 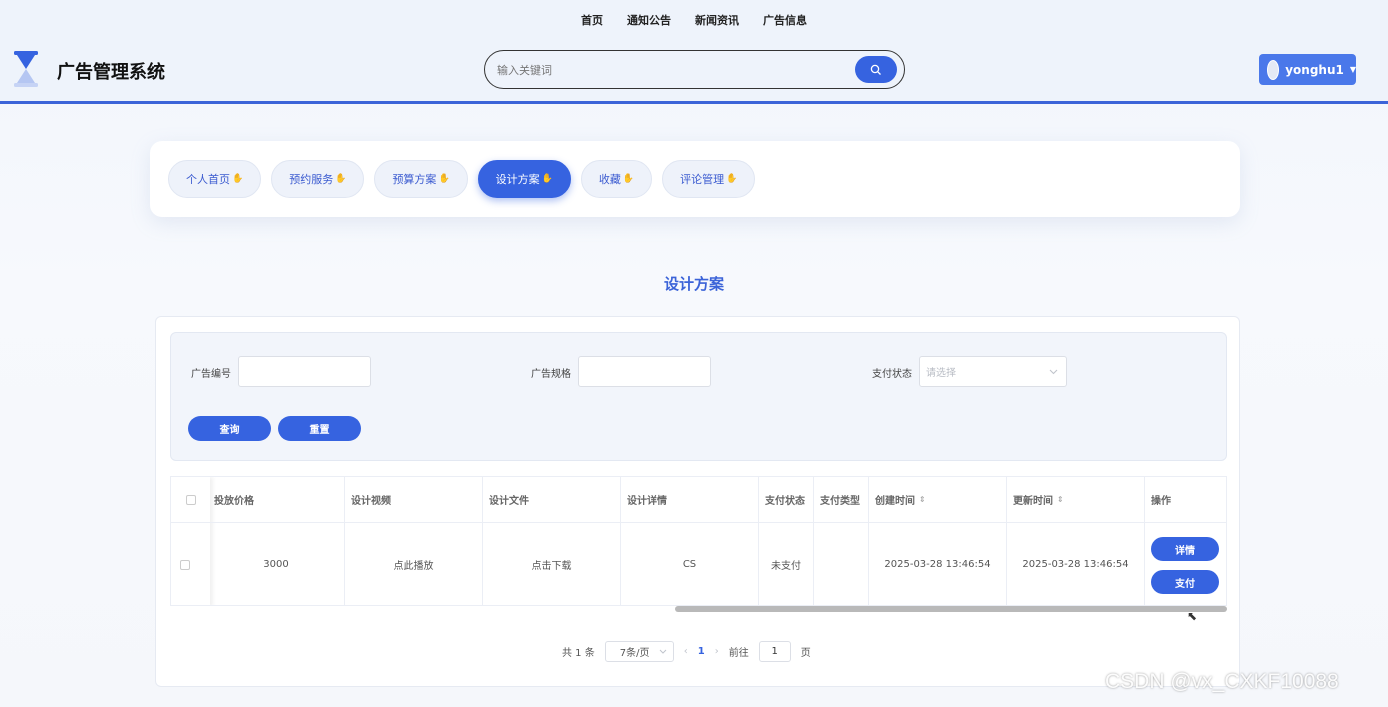 What do you see at coordinates (276, 564) in the screenshot?
I see `cell-price: 3000` at bounding box center [276, 564].